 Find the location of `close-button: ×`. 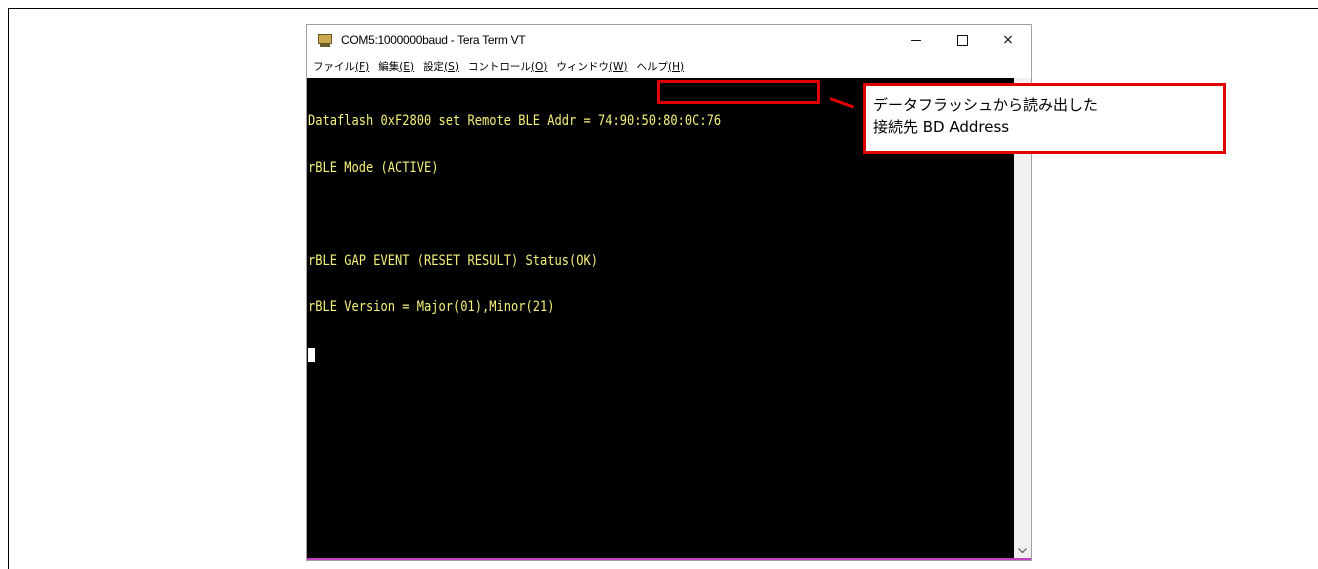

close-button: × is located at coordinates (1008, 40).